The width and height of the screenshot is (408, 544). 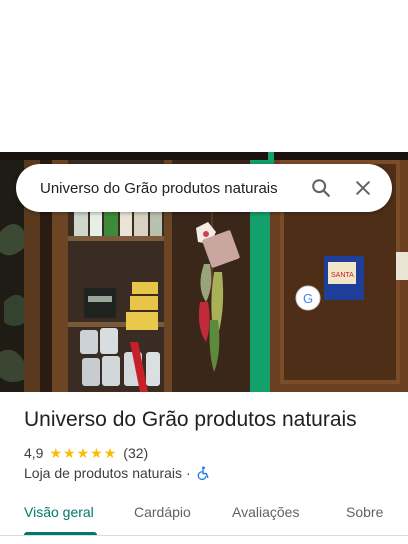 I want to click on place-title: Universo do Grão produtos naturais, so click(x=190, y=419).